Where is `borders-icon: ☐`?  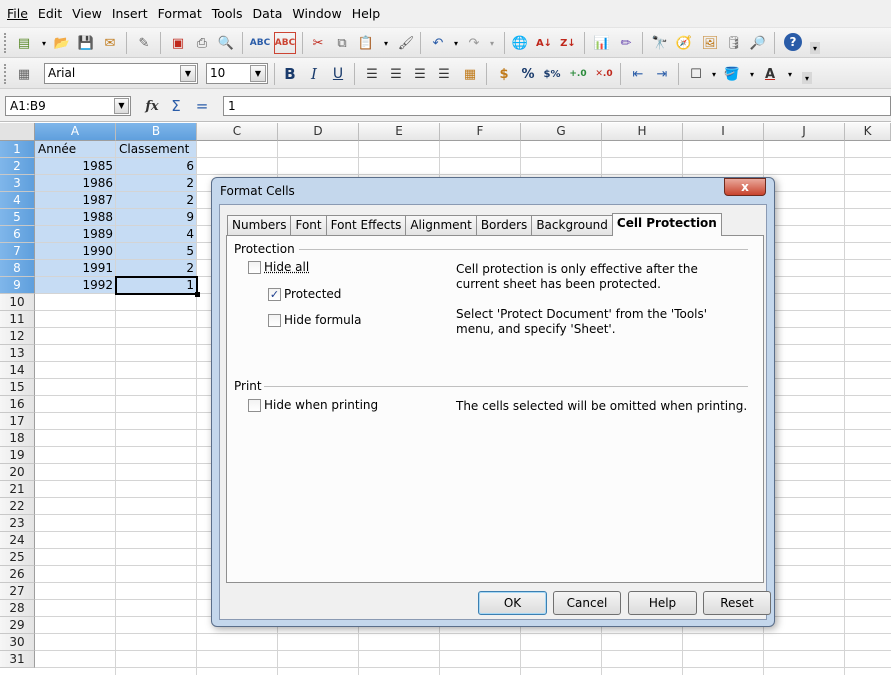 borders-icon: ☐ is located at coordinates (696, 74).